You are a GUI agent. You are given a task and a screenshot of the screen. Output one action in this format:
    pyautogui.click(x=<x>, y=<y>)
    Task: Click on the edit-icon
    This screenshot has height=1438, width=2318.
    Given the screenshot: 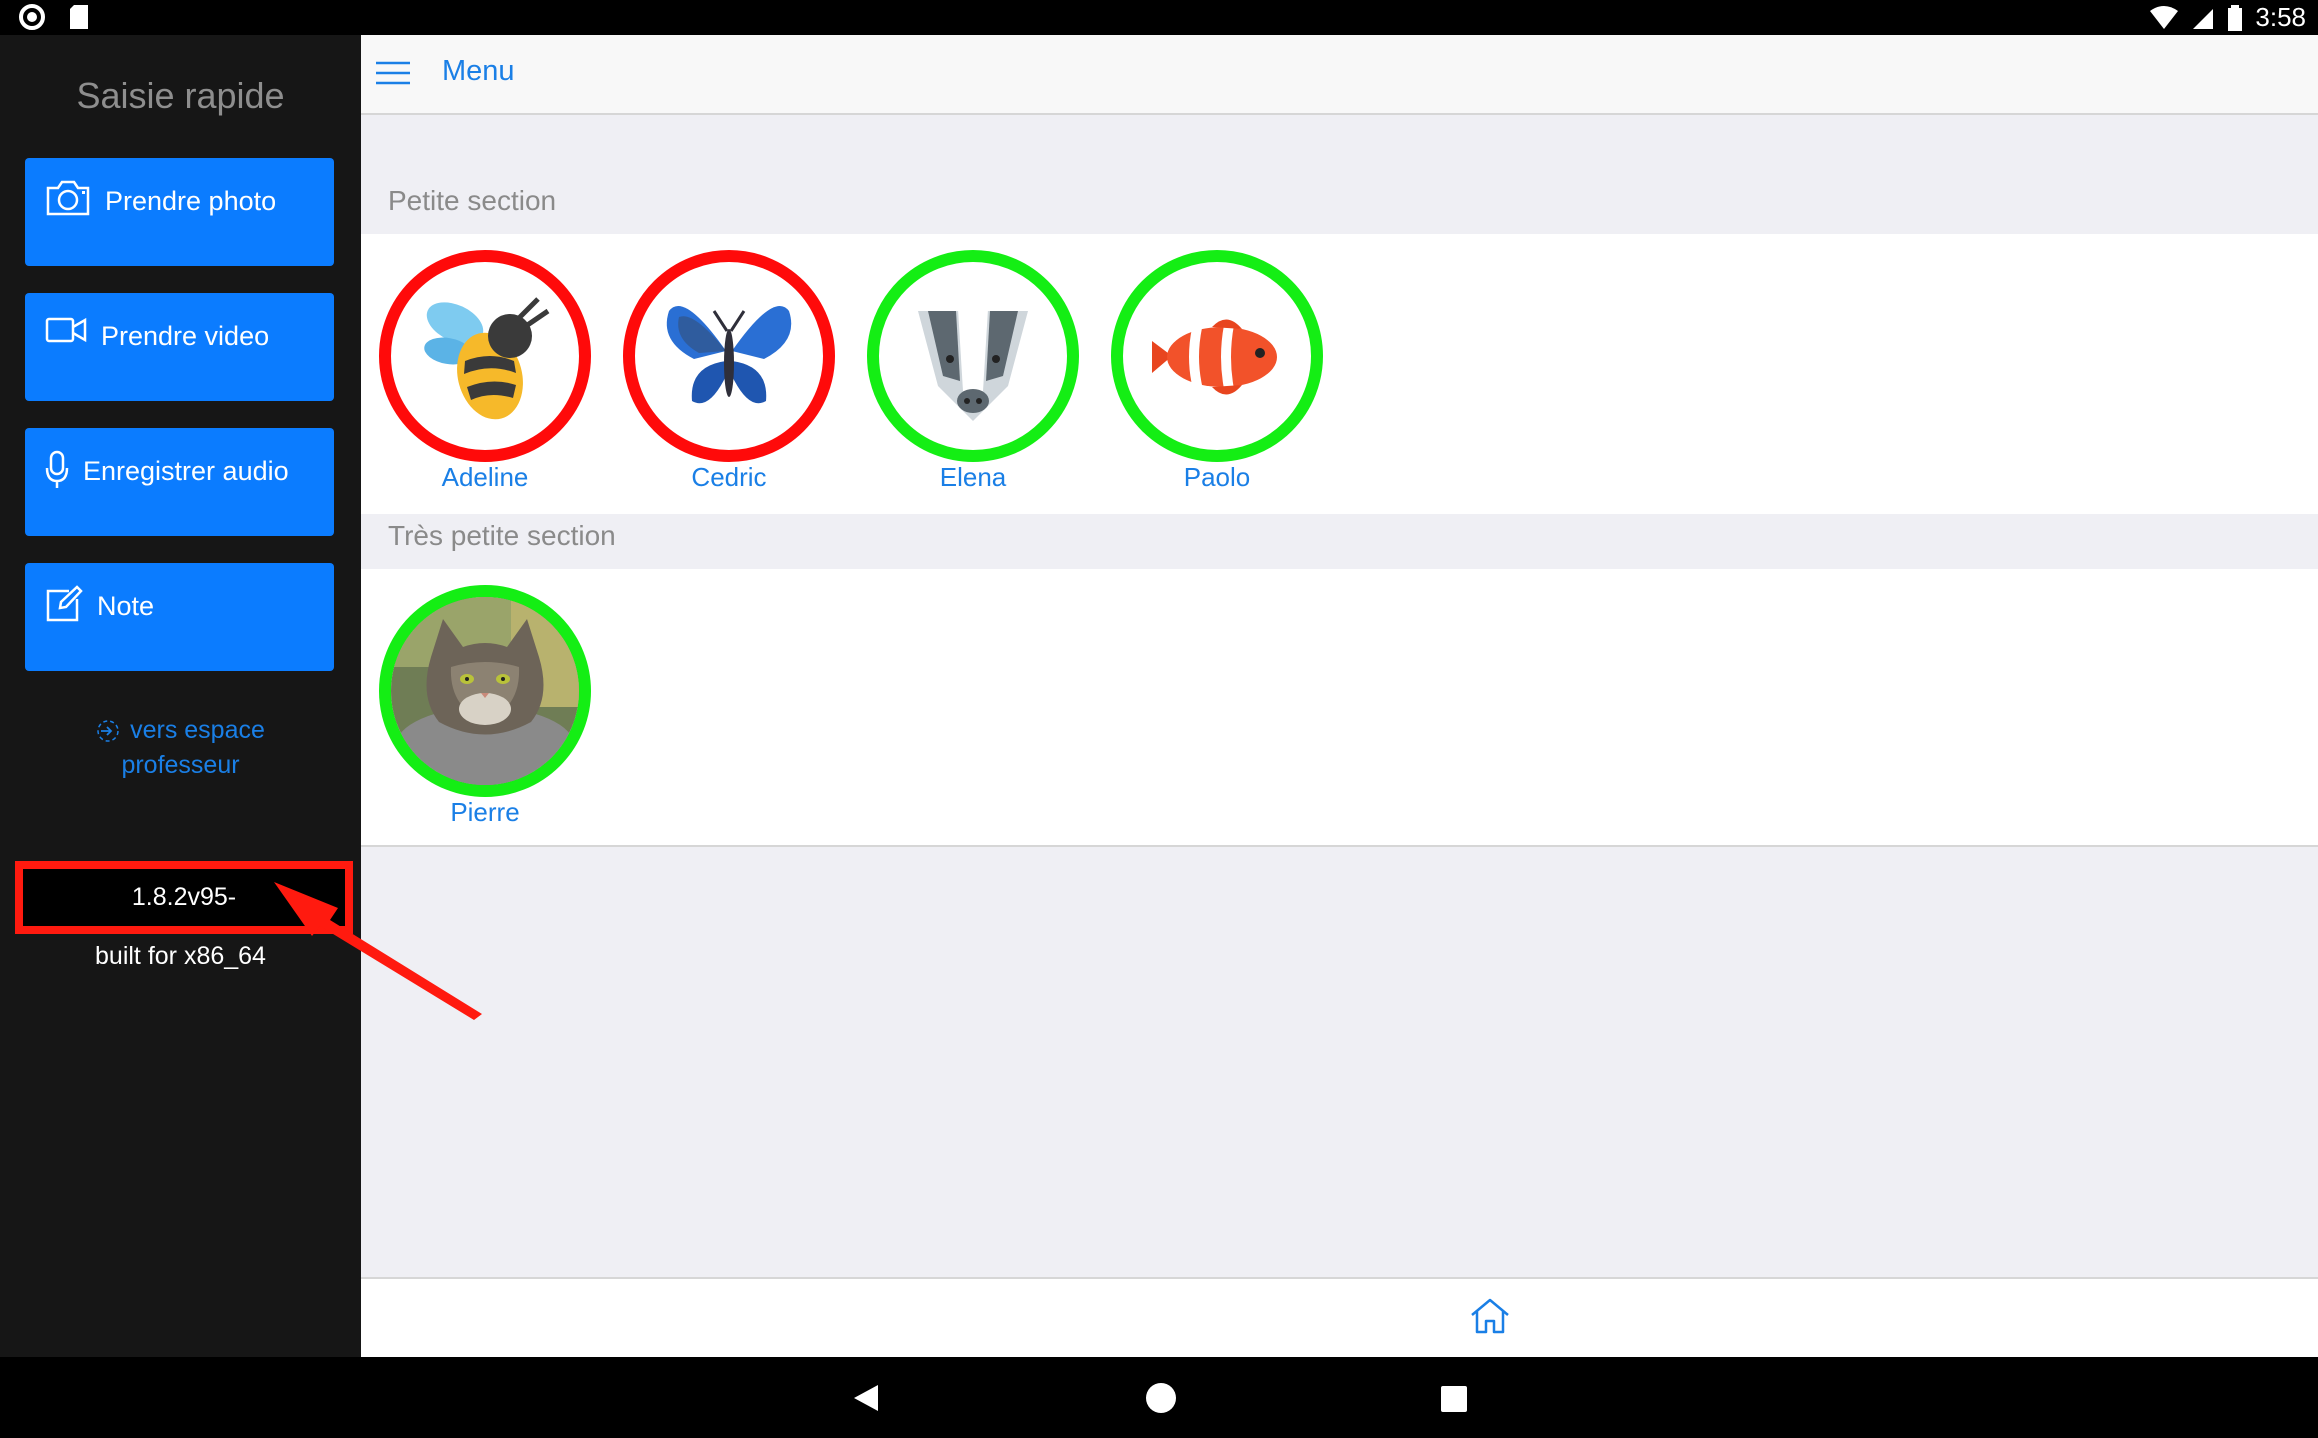 What is the action you would take?
    pyautogui.click(x=64, y=603)
    